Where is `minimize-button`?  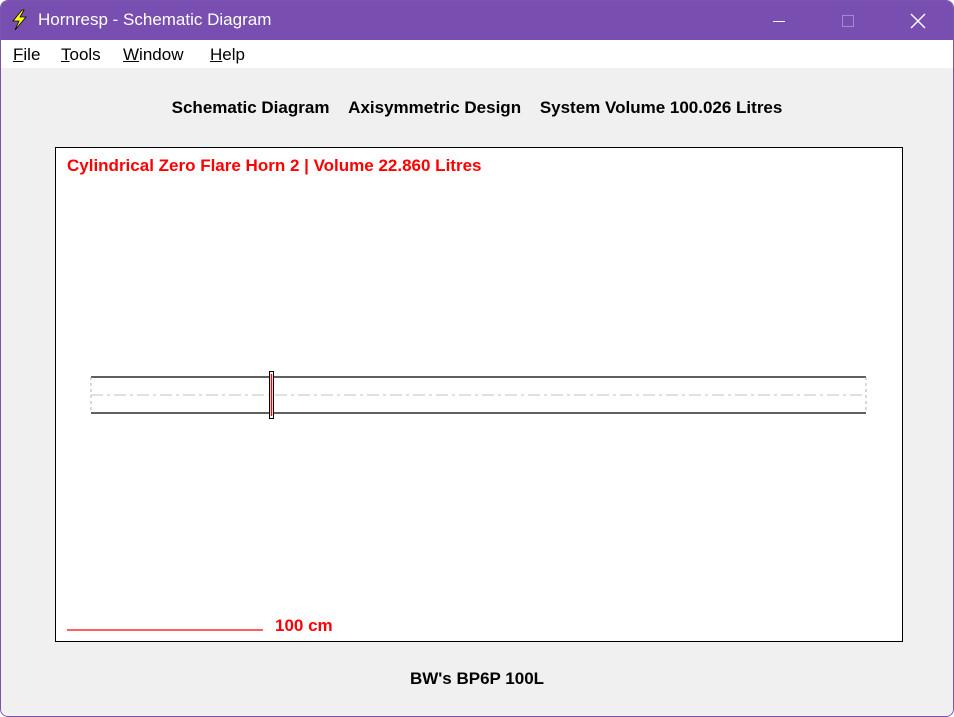
minimize-button is located at coordinates (779, 20).